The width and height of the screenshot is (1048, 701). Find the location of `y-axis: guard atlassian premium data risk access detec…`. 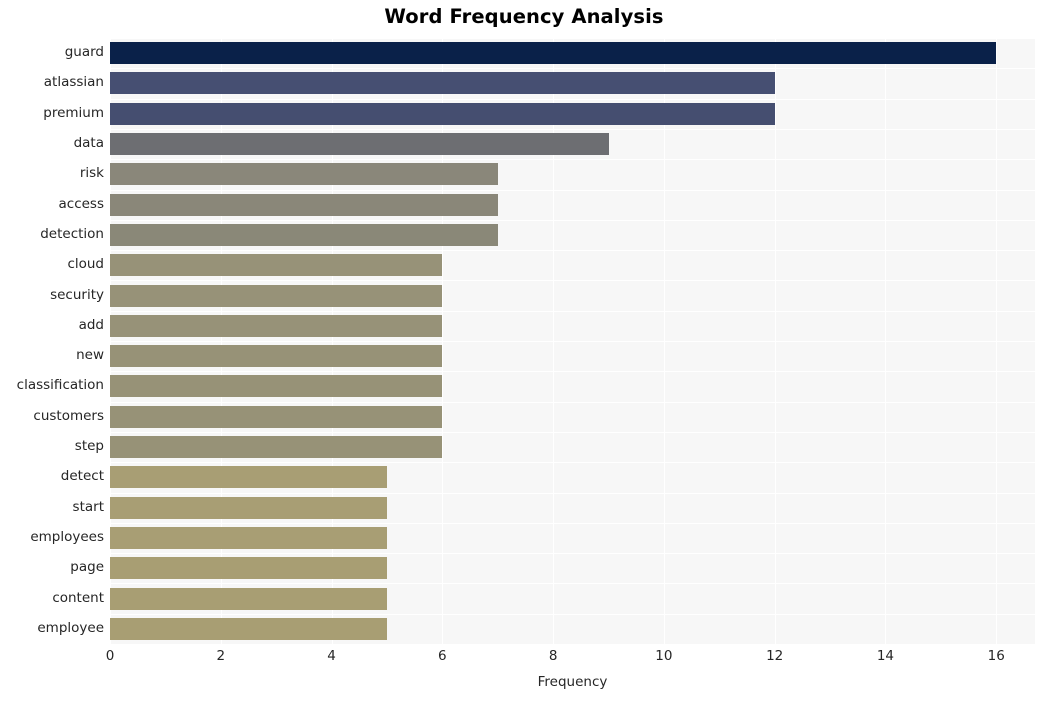

y-axis: guard atlassian premium data risk access detec… is located at coordinates (52, 341).